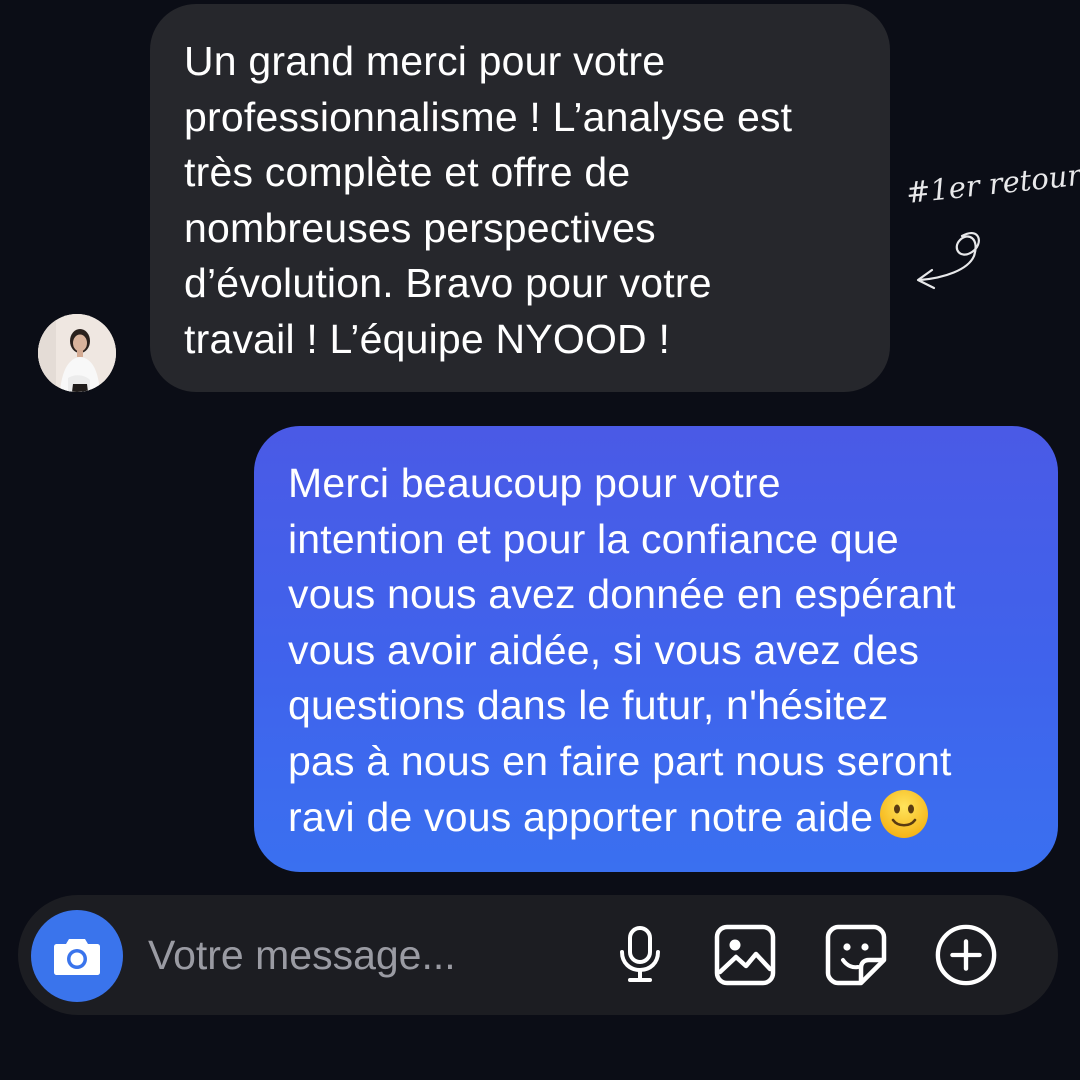 The width and height of the screenshot is (1080, 1080). I want to click on message-text-line: questions dans le futur, n'hésitez, so click(588, 705).